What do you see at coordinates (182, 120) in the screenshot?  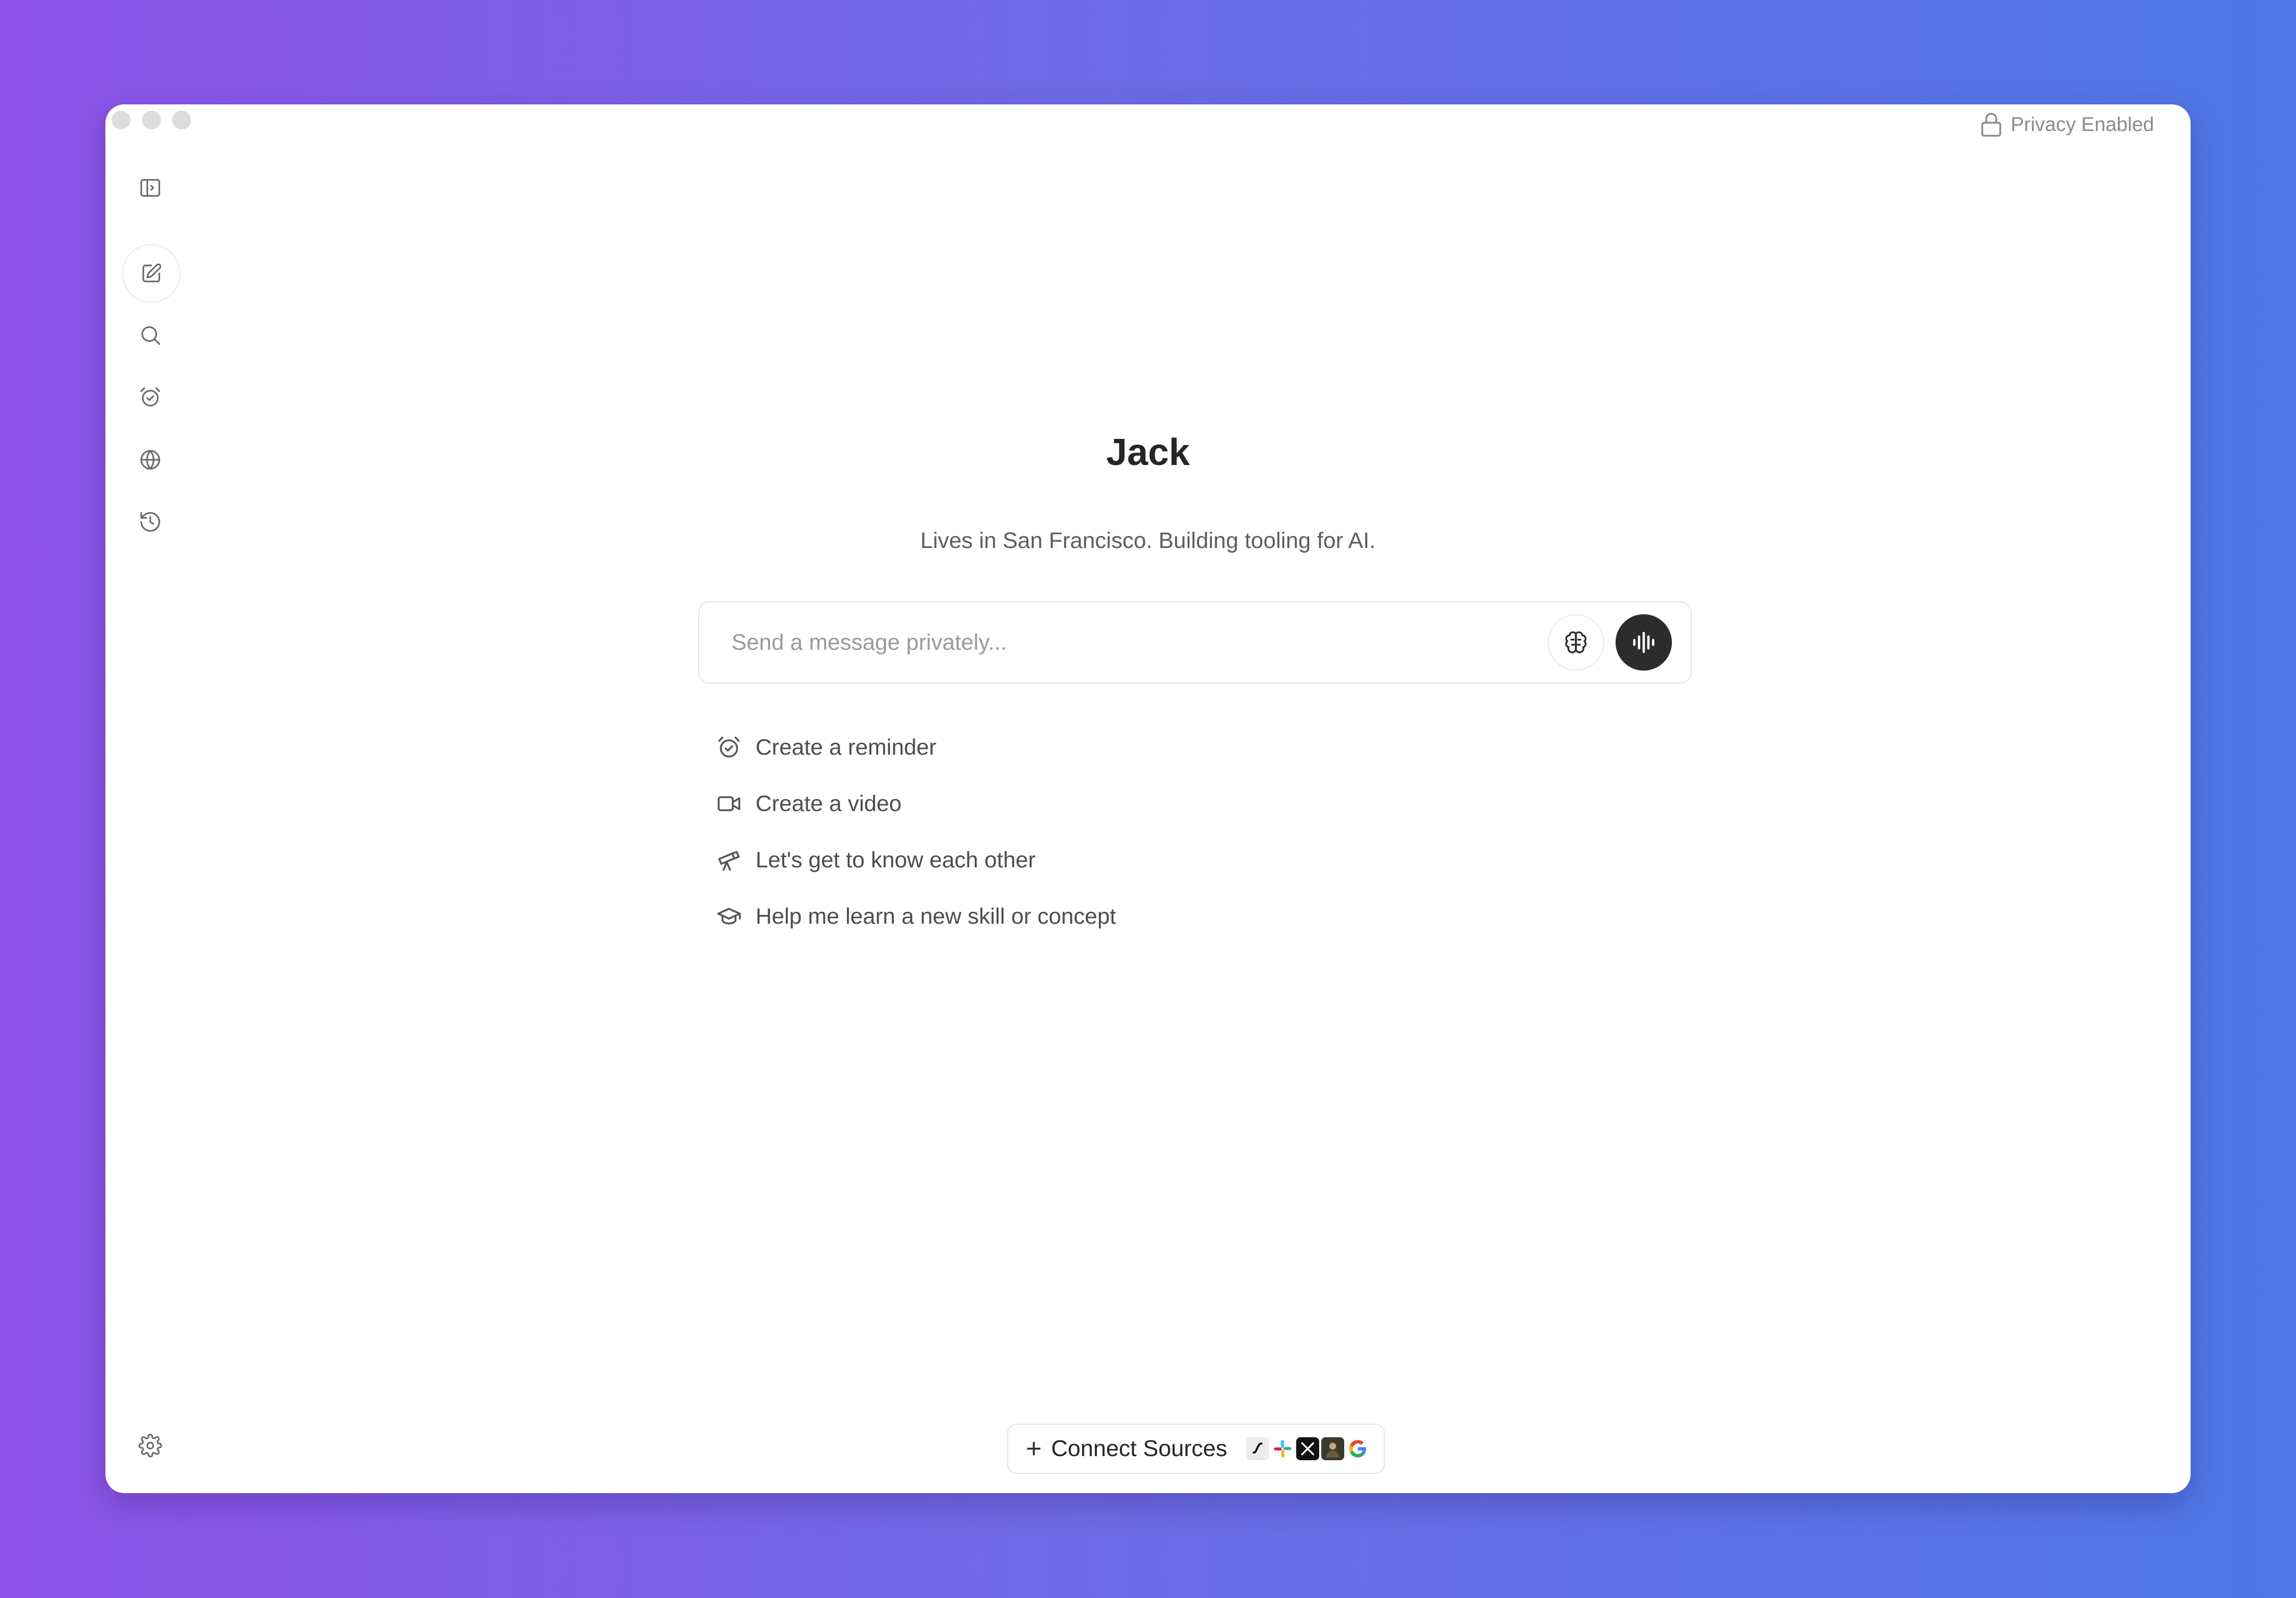 I see `zoom-button` at bounding box center [182, 120].